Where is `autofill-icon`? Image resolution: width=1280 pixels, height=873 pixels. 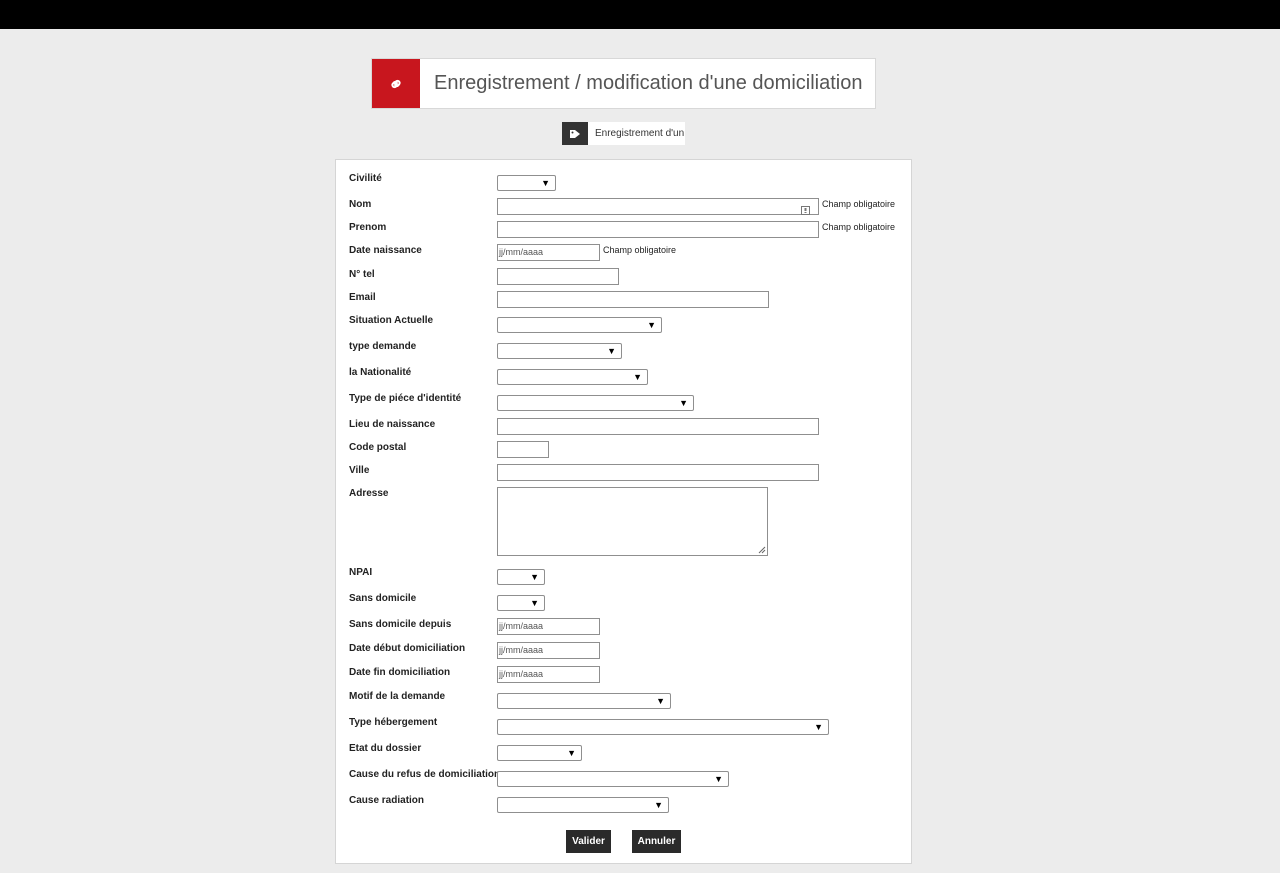 autofill-icon is located at coordinates (805, 211).